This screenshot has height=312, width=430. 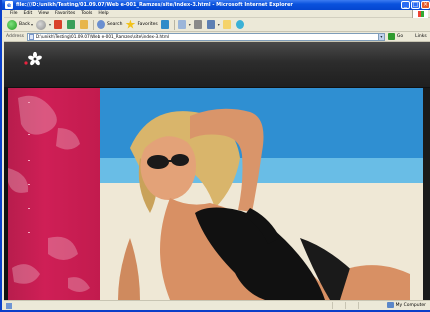 I want to click on messenger-icon, so click(x=239, y=24).